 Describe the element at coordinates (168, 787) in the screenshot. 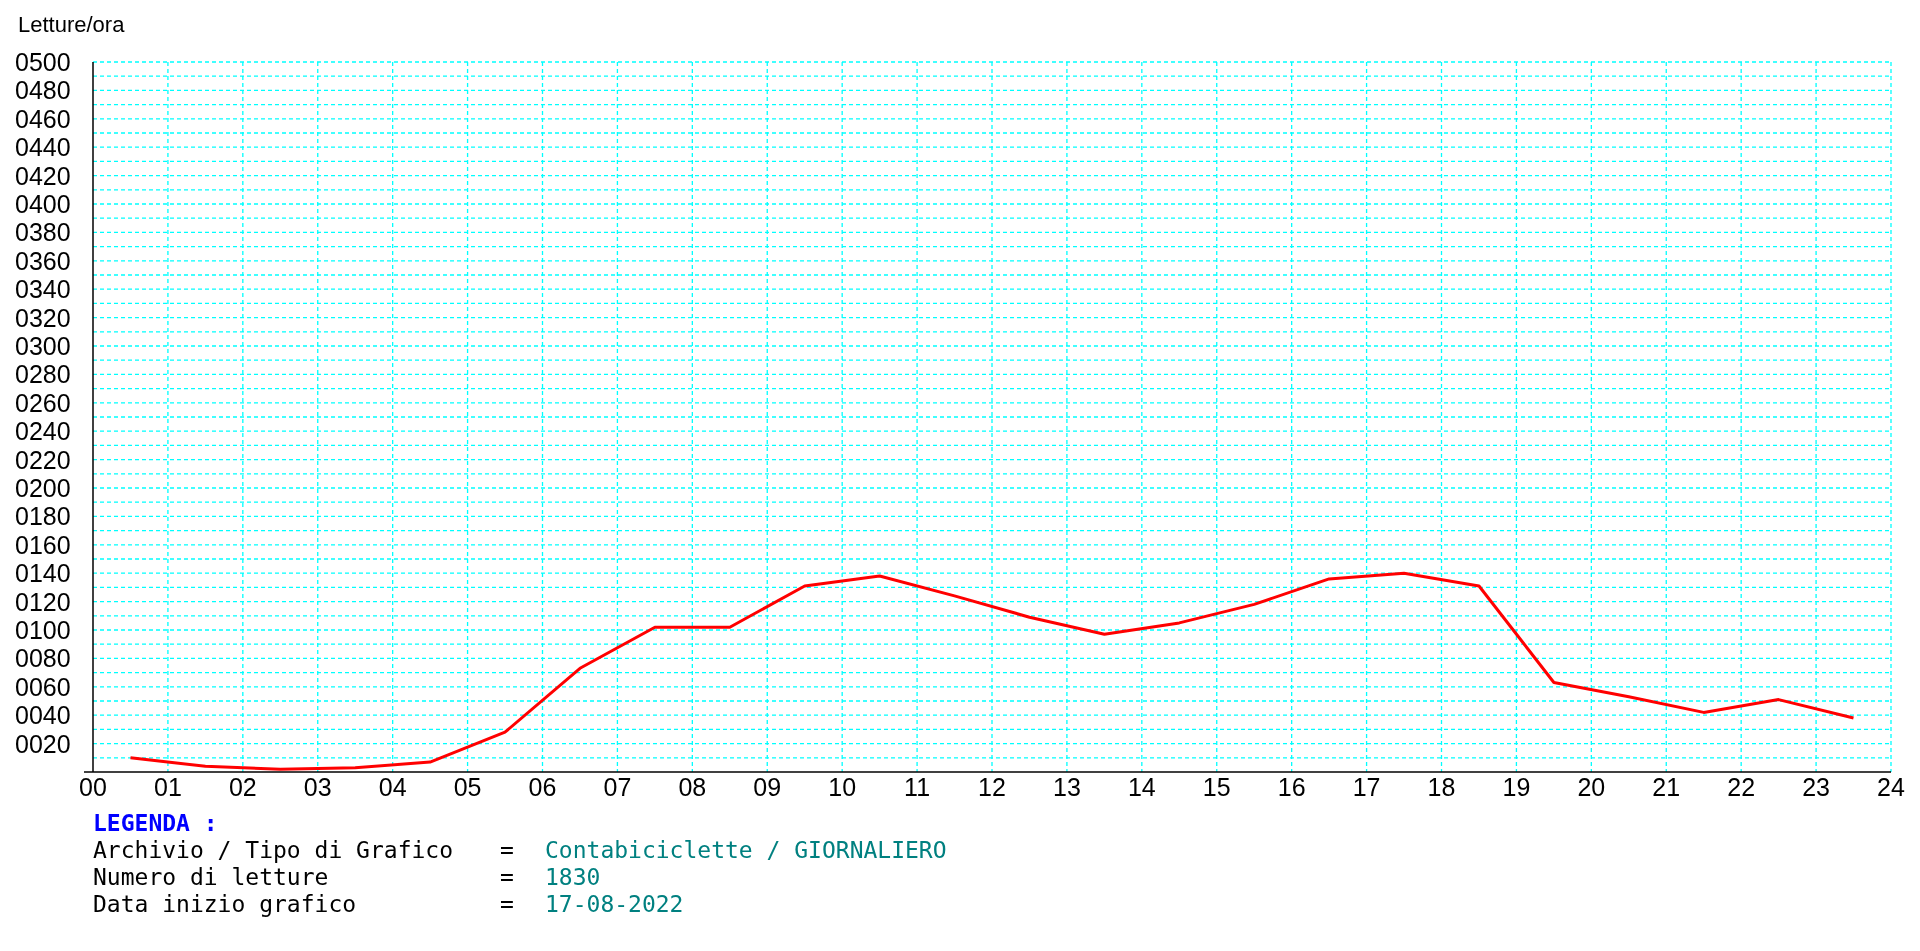

I see `x-tick-label: 01` at that location.